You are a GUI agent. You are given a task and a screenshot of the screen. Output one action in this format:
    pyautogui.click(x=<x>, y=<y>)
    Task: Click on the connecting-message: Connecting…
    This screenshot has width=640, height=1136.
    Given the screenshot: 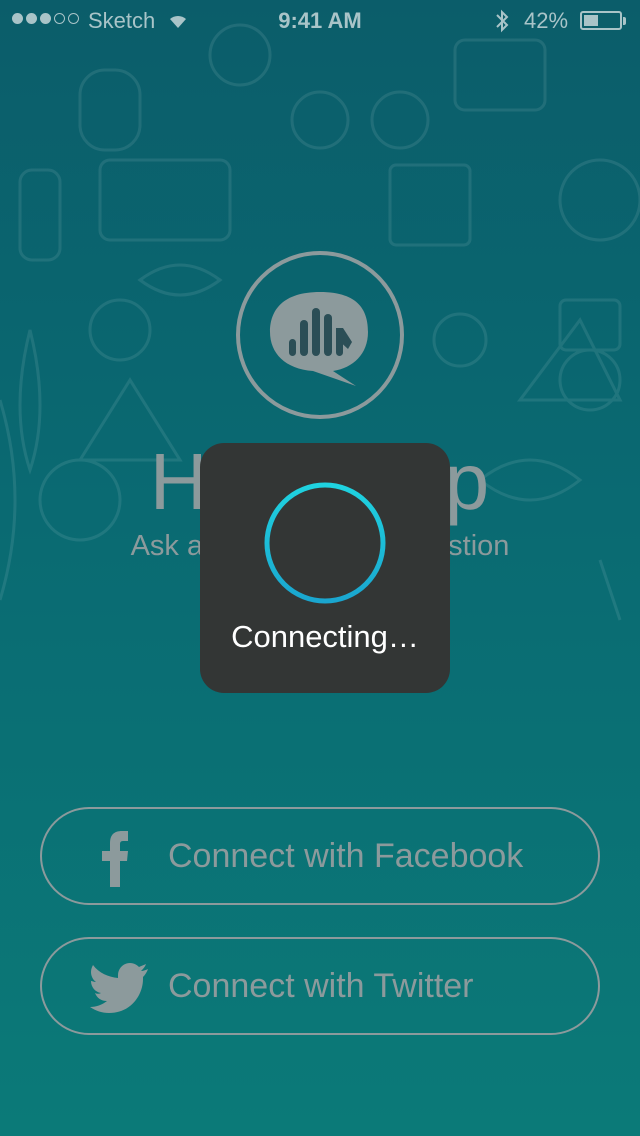 What is the action you would take?
    pyautogui.click(x=325, y=636)
    